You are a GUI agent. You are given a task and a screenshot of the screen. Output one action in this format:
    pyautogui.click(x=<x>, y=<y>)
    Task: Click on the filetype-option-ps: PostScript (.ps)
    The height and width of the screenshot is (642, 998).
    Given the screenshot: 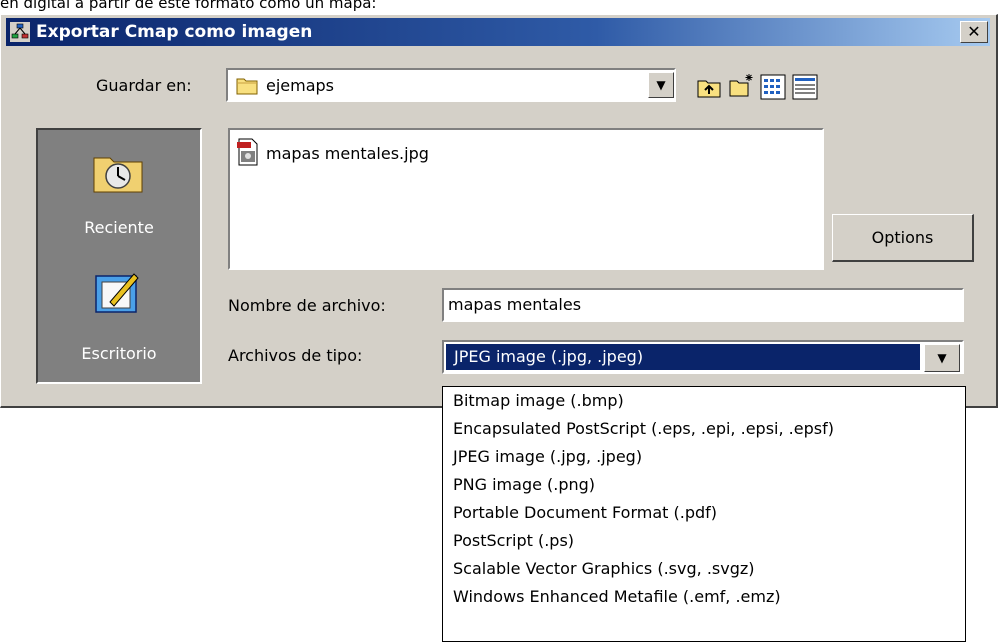 What is the action you would take?
    pyautogui.click(x=704, y=541)
    